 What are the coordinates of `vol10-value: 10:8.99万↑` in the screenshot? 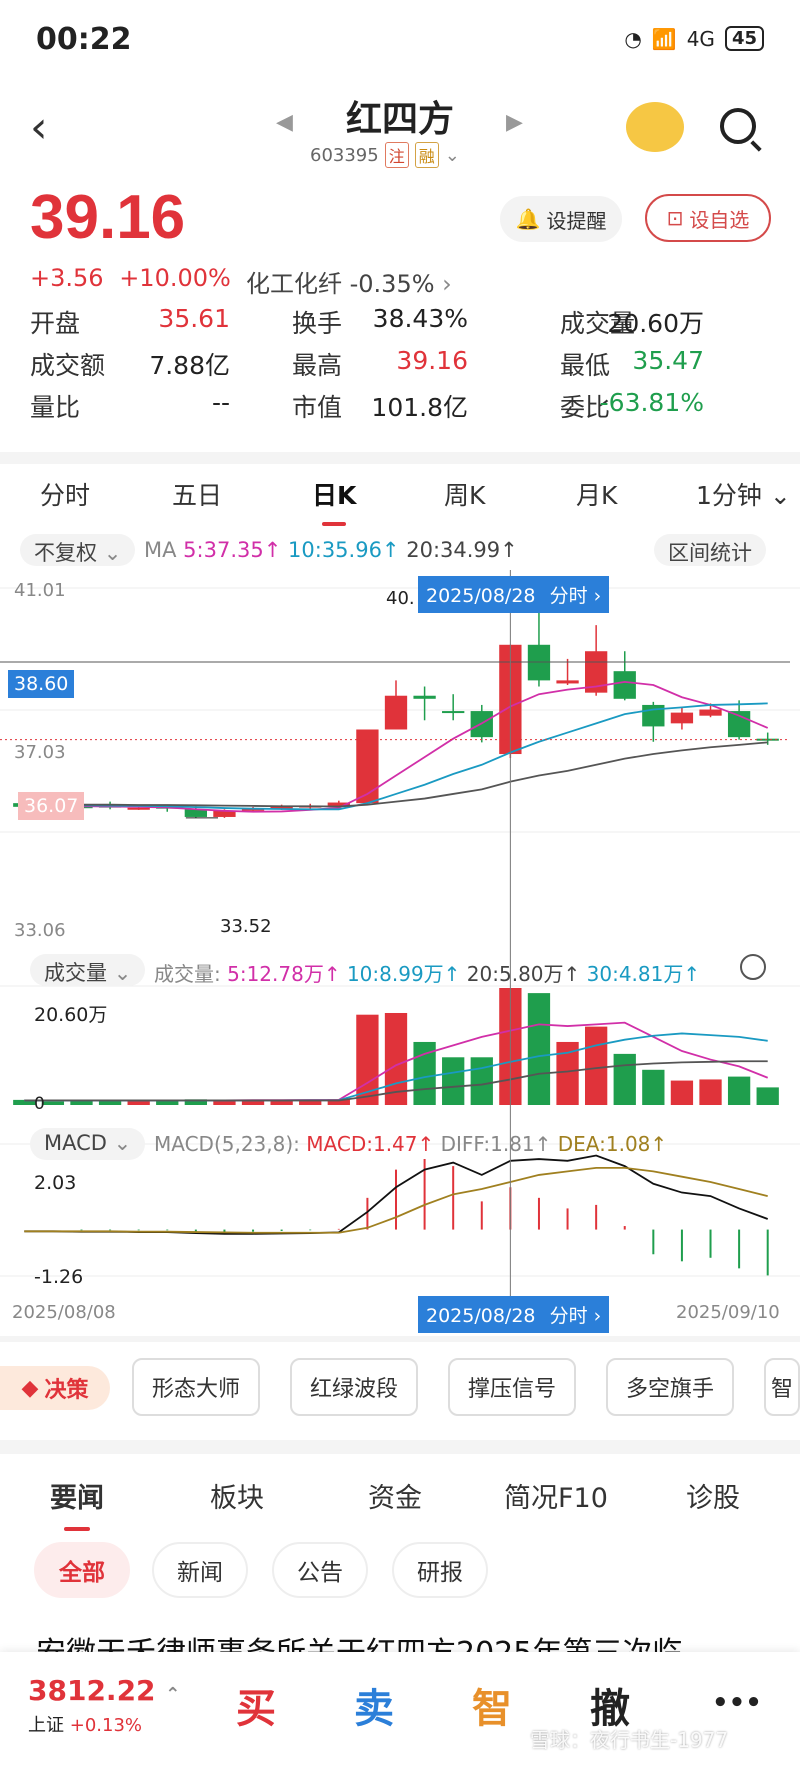 It's located at (403, 974).